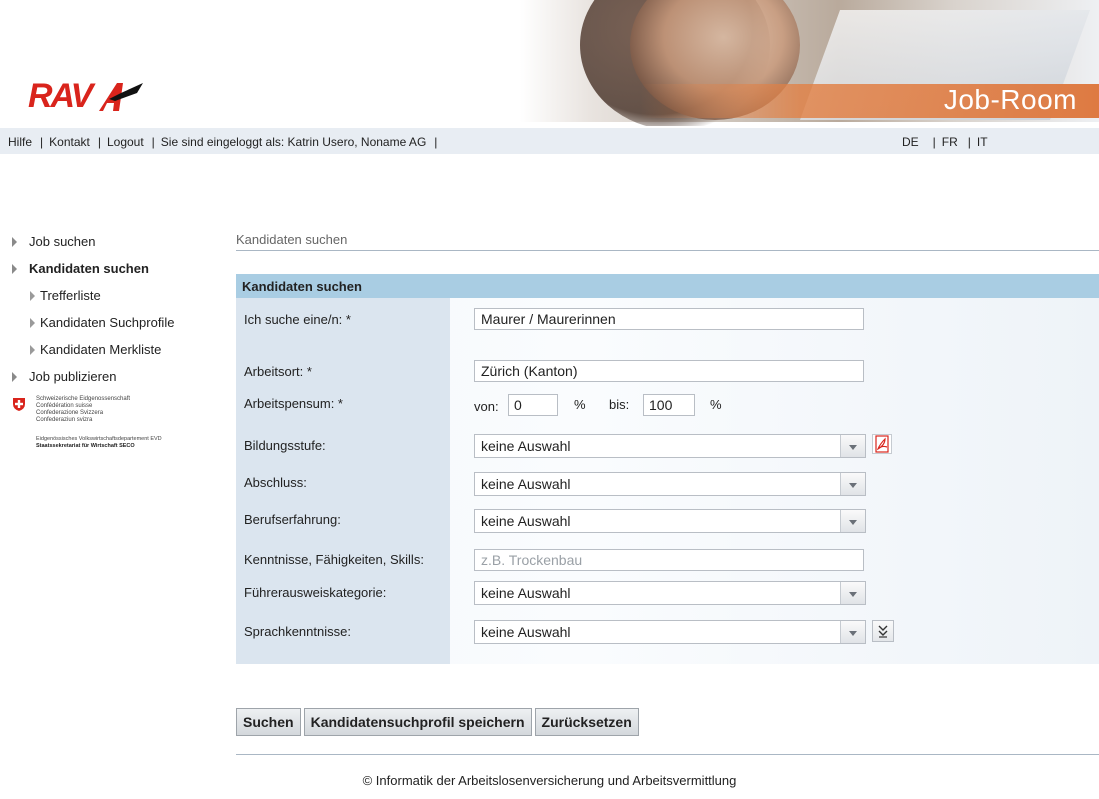 The height and width of the screenshot is (799, 1099). What do you see at coordinates (125, 142) in the screenshot?
I see `logout-link: Logout` at bounding box center [125, 142].